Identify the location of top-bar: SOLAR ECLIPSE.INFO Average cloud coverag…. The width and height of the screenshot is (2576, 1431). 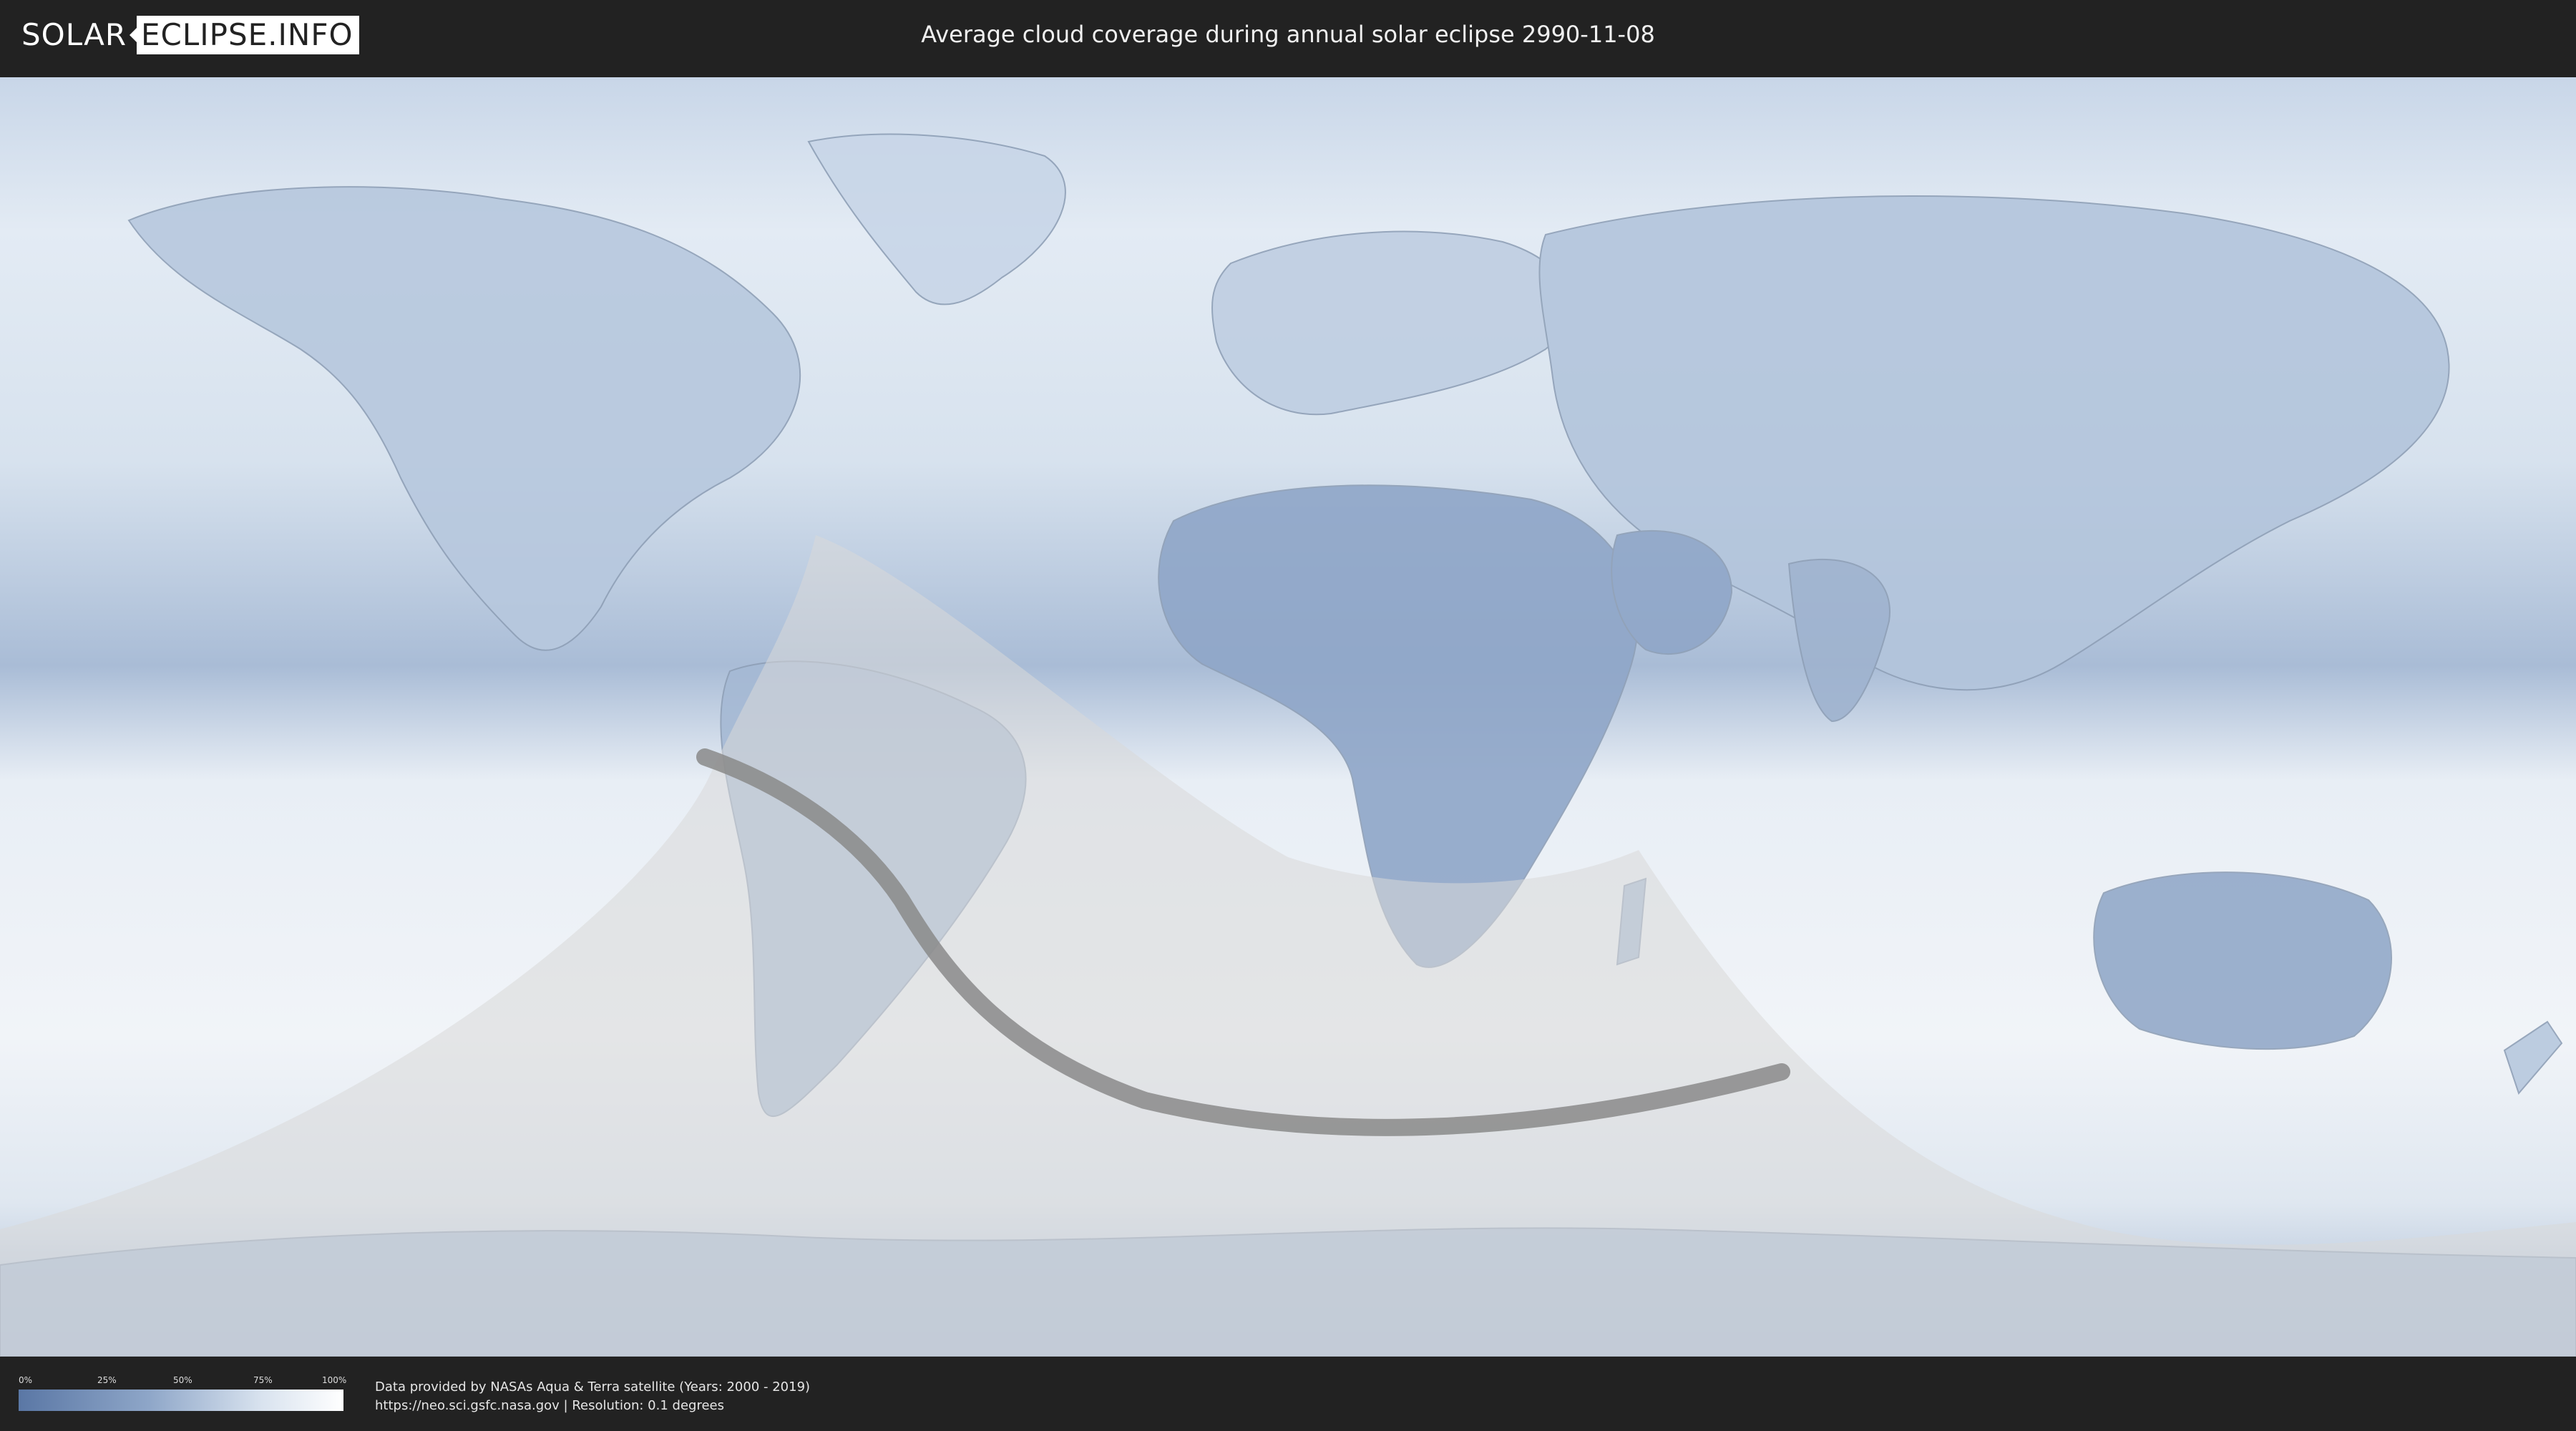
(1288, 36).